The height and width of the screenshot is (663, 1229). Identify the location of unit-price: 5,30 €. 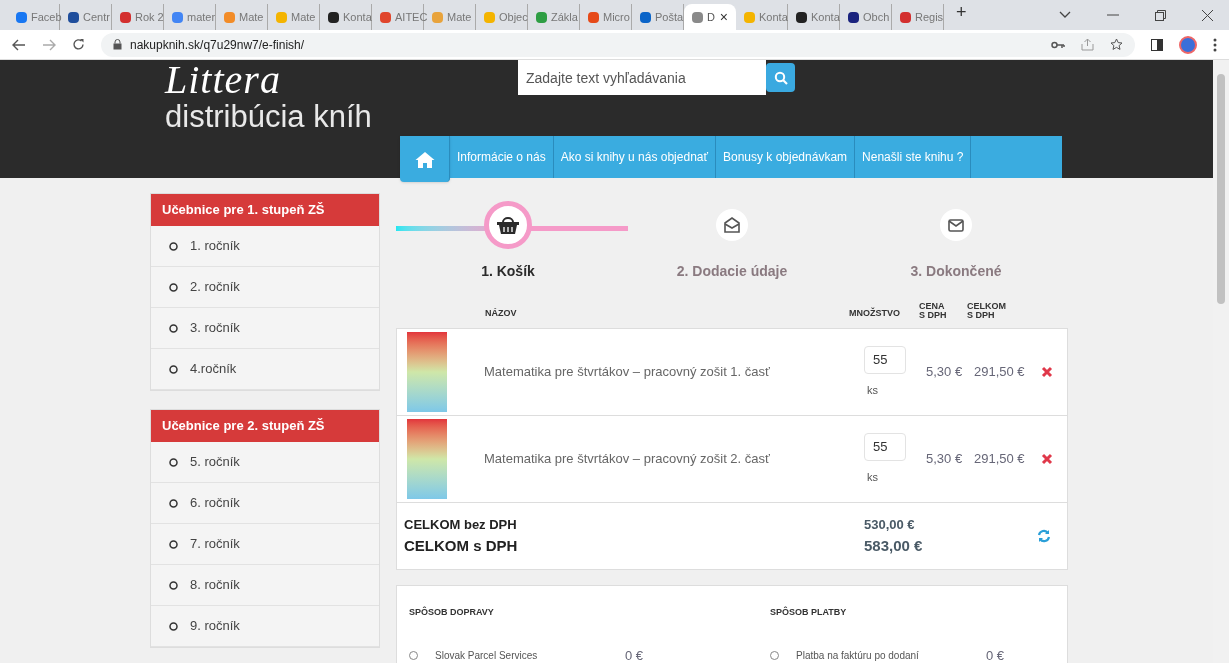
(945, 459).